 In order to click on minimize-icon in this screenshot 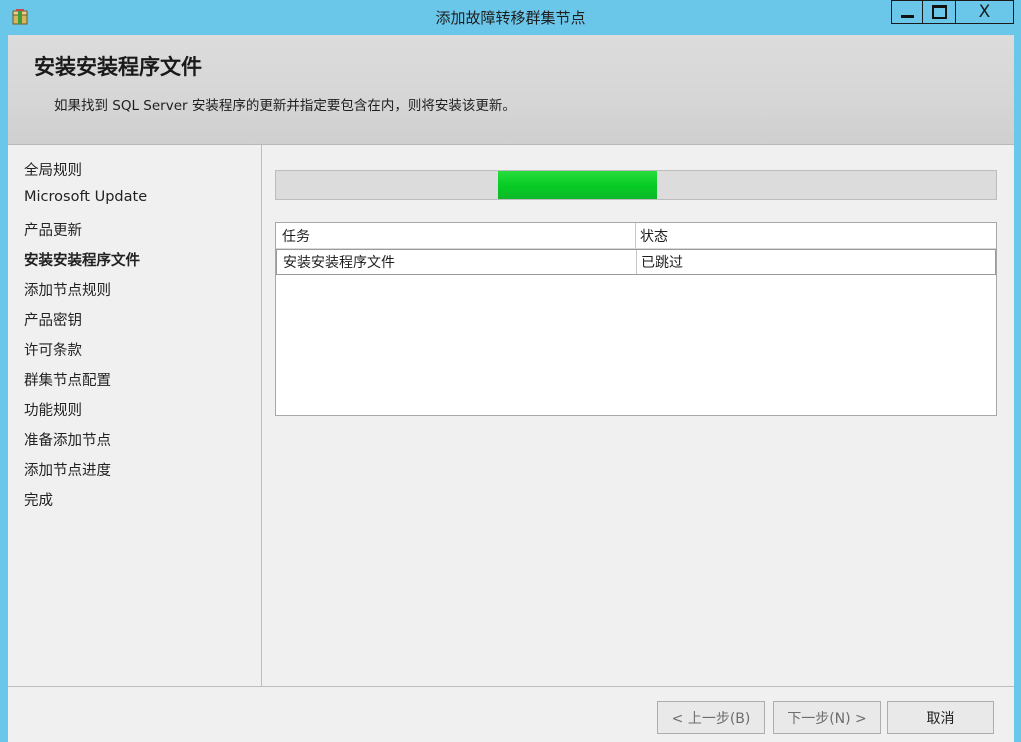, I will do `click(907, 16)`.